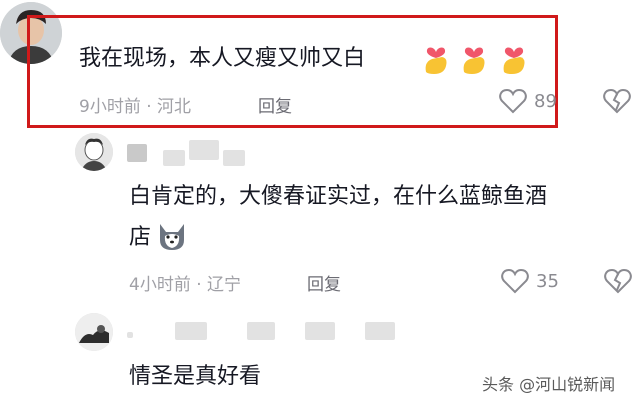 The width and height of the screenshot is (640, 400). What do you see at coordinates (272, 331) in the screenshot?
I see `comment3-username-blurred` at bounding box center [272, 331].